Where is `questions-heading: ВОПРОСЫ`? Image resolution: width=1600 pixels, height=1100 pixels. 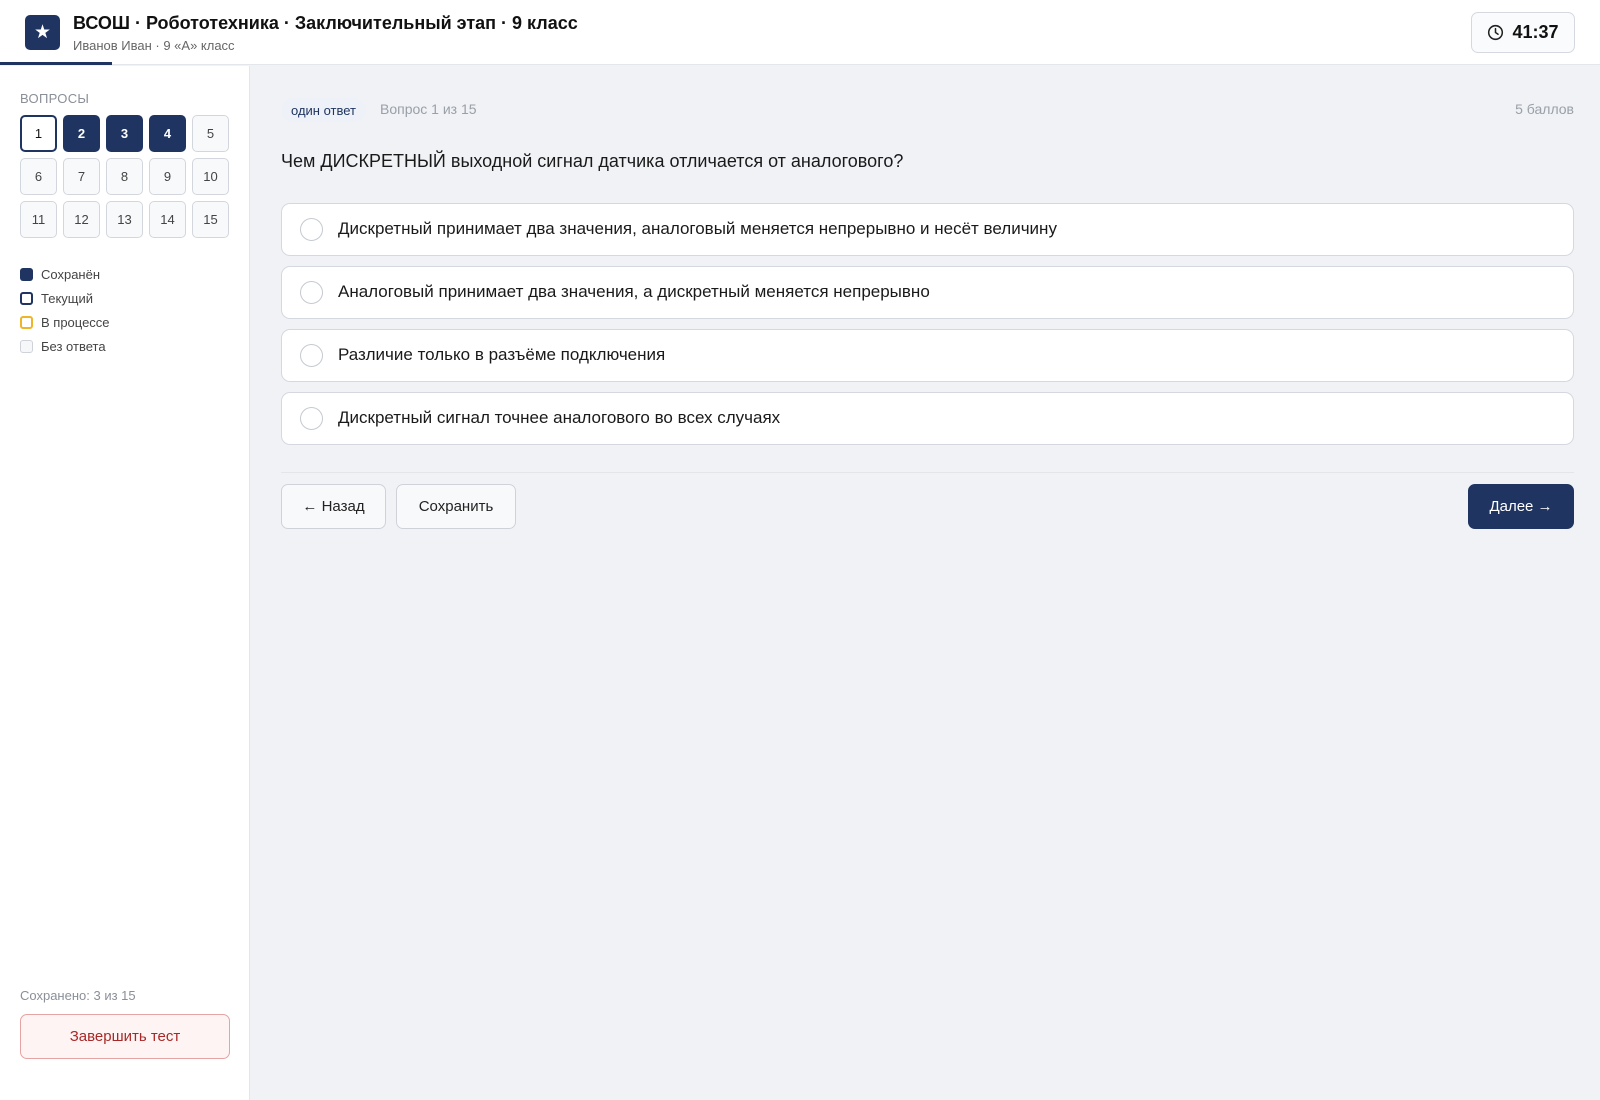
questions-heading: ВОПРОСЫ is located at coordinates (55, 98).